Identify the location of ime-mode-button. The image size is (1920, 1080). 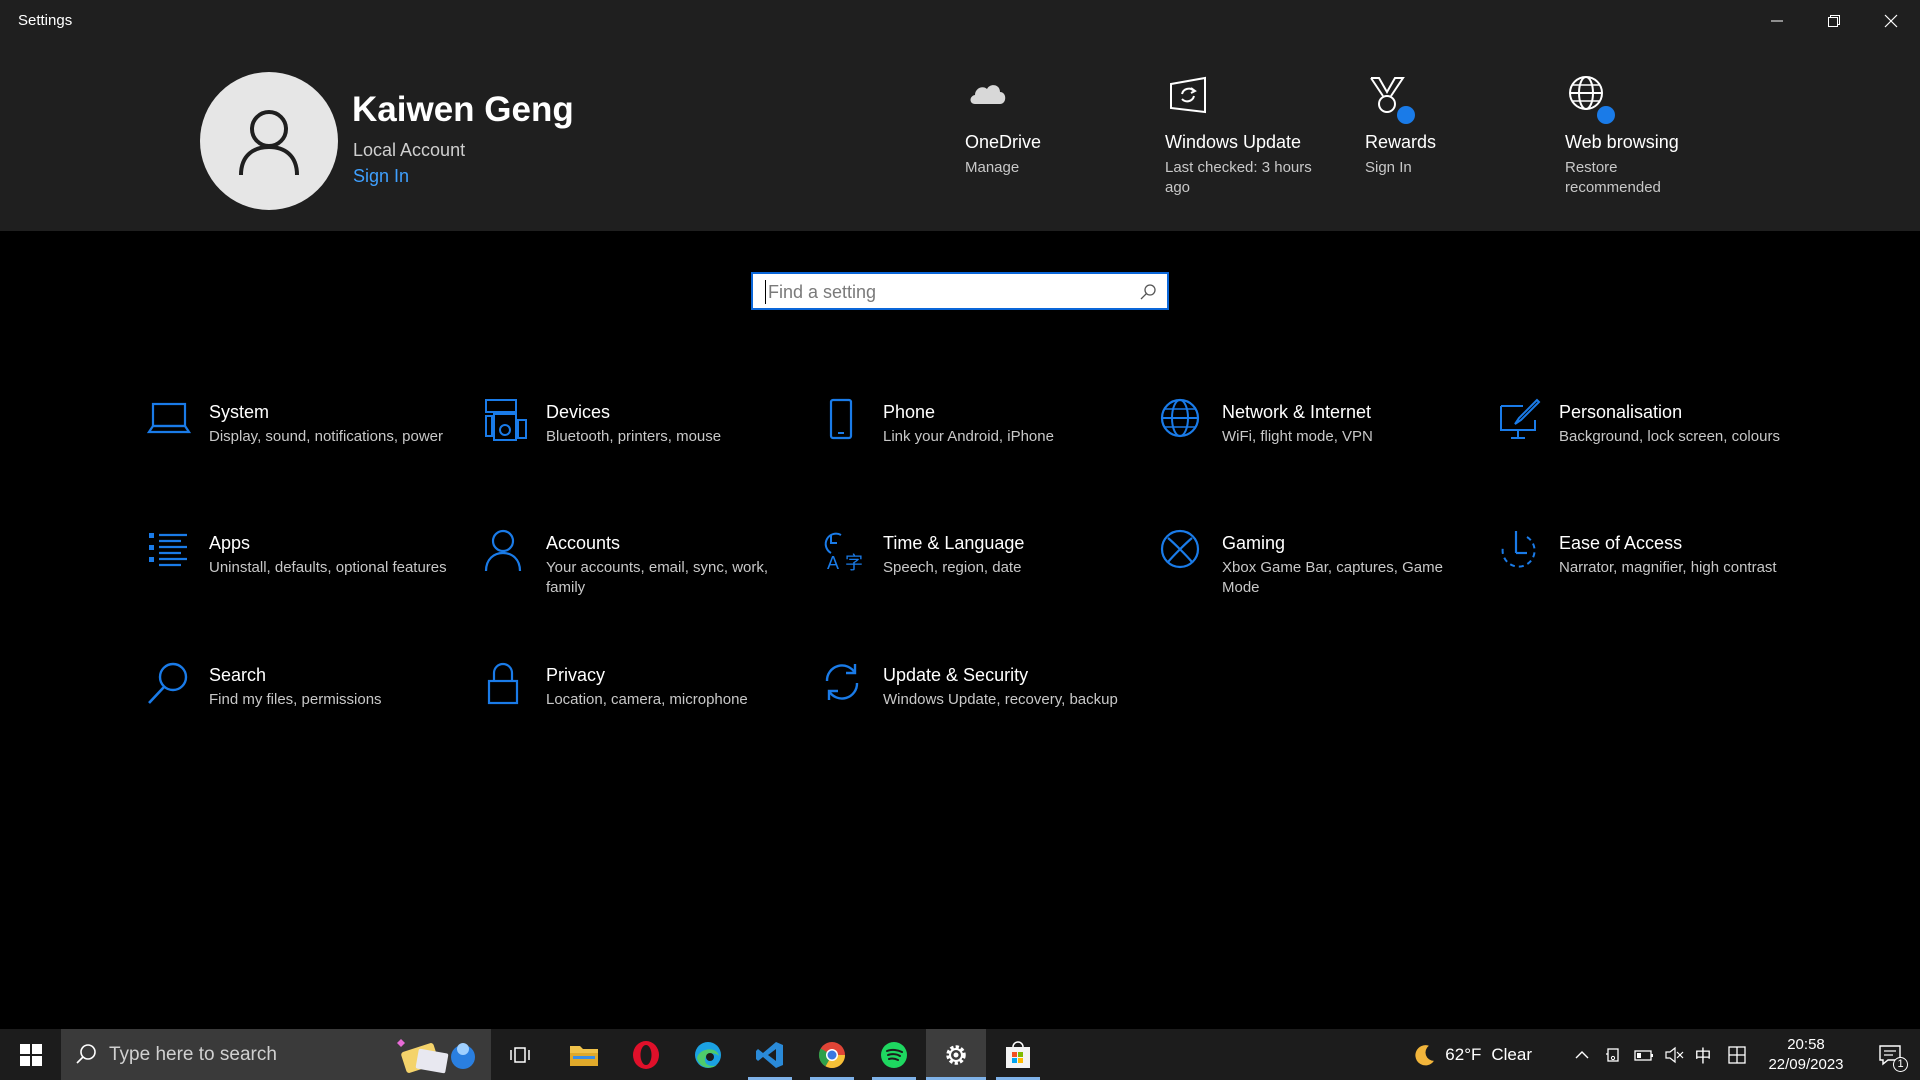
(1737, 1054).